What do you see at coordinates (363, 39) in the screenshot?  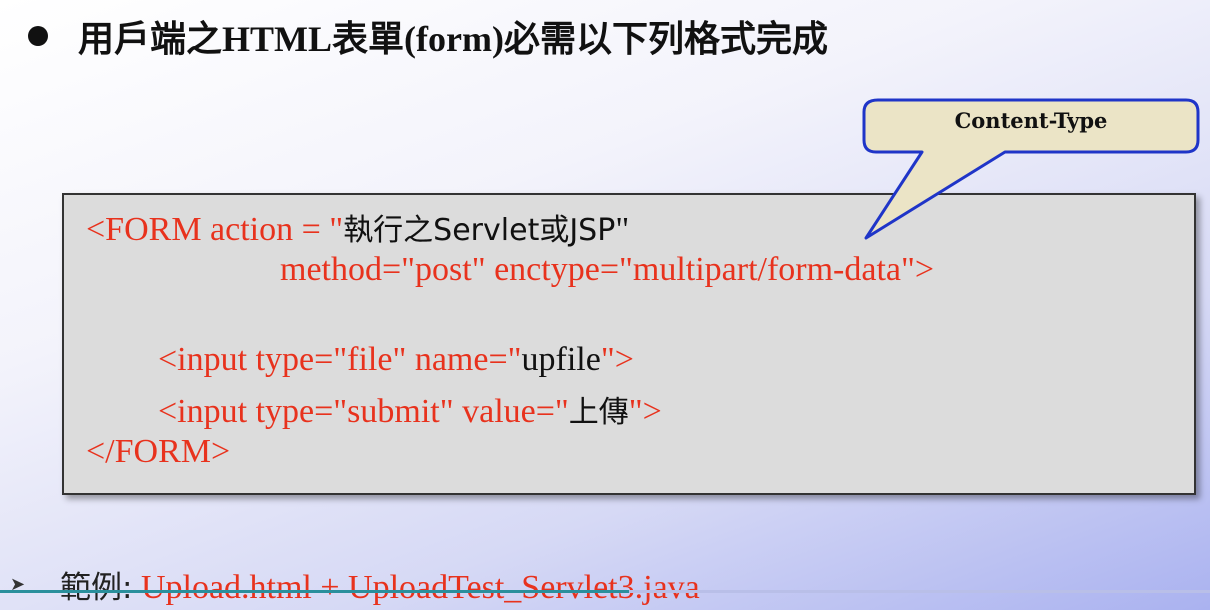 I see `heading-text-part2: HTML表單(form)` at bounding box center [363, 39].